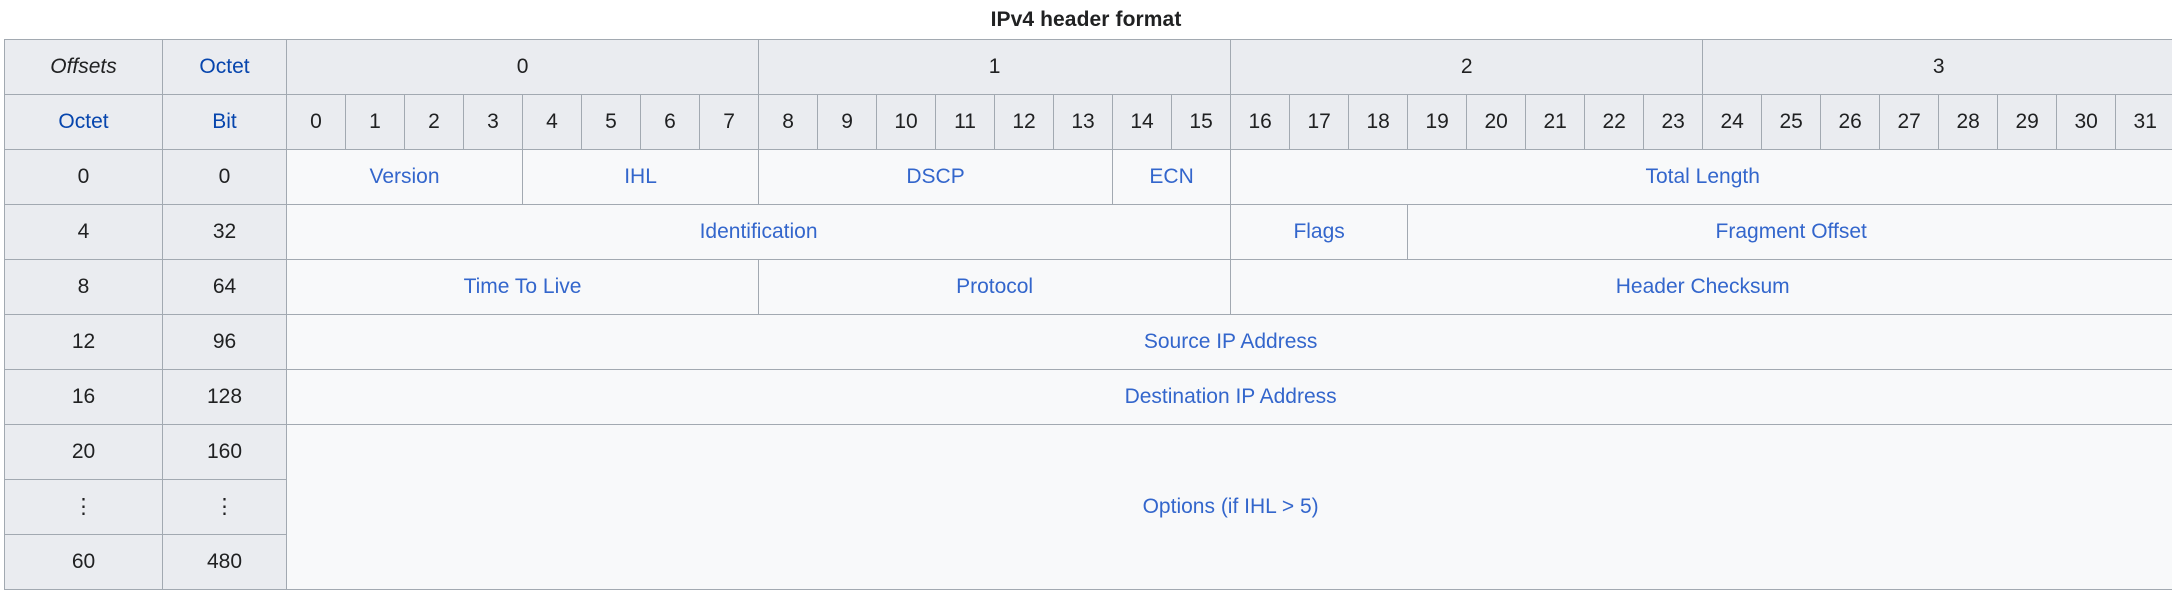  I want to click on bit-label-12: 12, so click(1024, 122).